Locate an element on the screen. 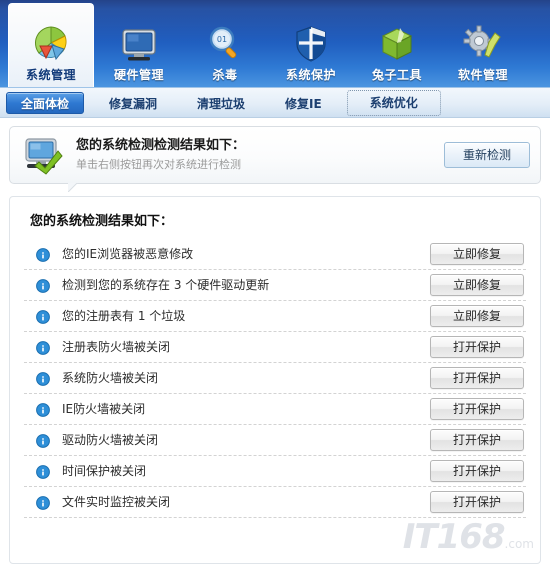 This screenshot has height=588, width=550. pie-chart-icon is located at coordinates (51, 44).